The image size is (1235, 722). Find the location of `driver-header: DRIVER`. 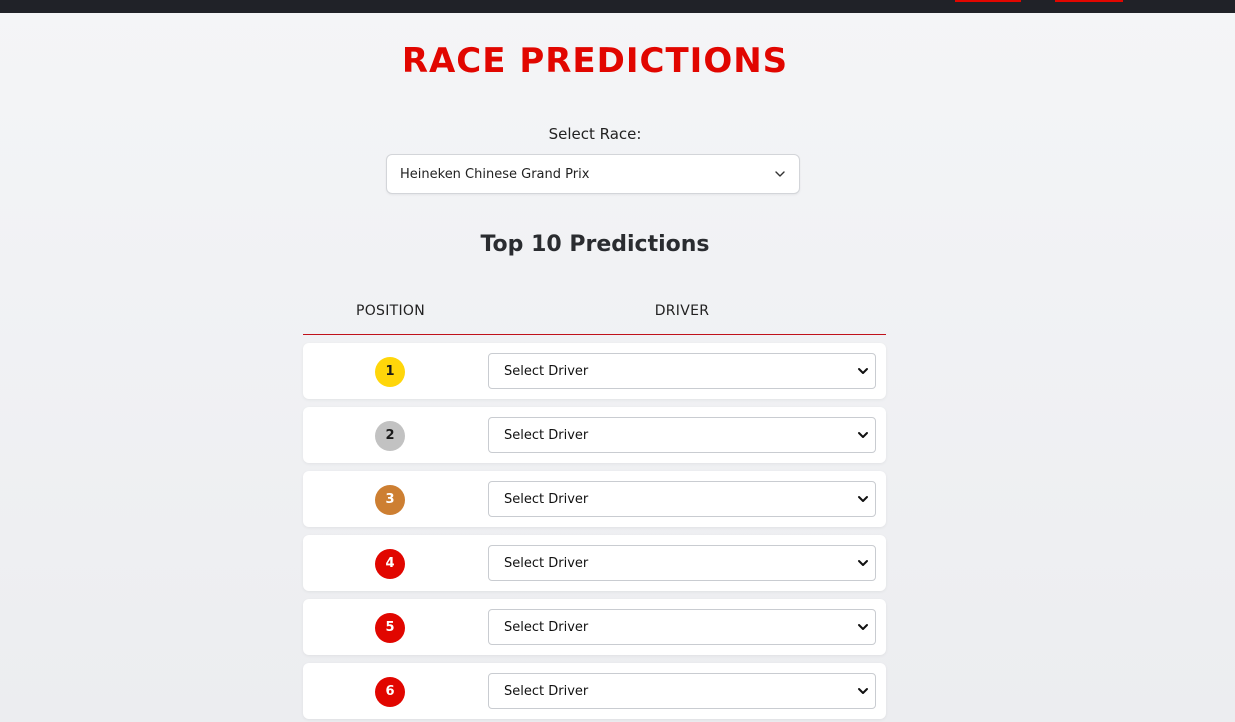

driver-header: DRIVER is located at coordinates (682, 311).